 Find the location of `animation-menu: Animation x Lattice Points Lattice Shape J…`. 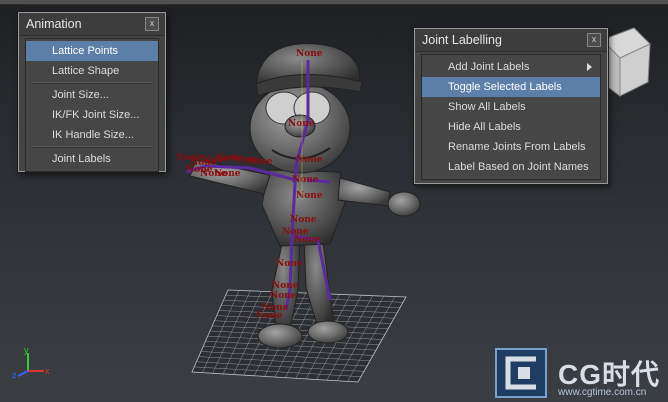

animation-menu: Animation x Lattice Points Lattice Shape J… is located at coordinates (92, 92).